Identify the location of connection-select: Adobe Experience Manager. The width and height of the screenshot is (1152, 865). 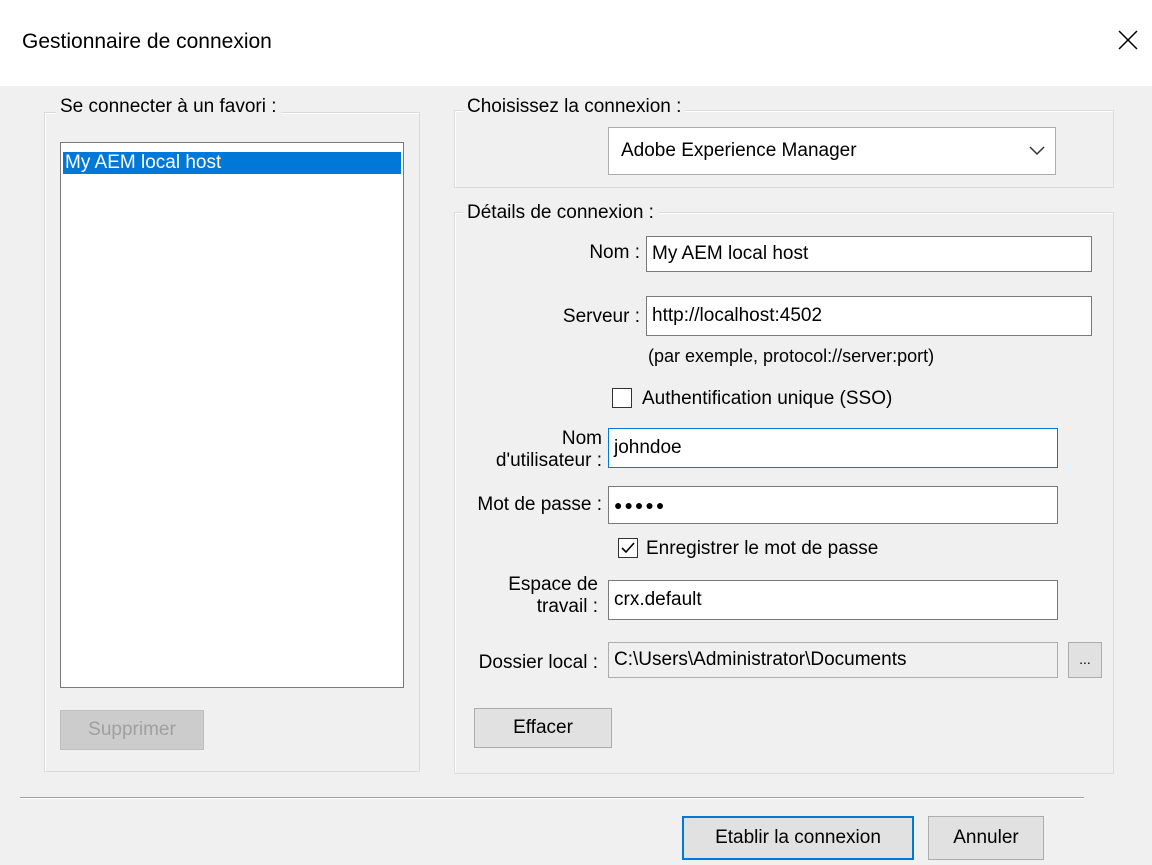
(832, 151).